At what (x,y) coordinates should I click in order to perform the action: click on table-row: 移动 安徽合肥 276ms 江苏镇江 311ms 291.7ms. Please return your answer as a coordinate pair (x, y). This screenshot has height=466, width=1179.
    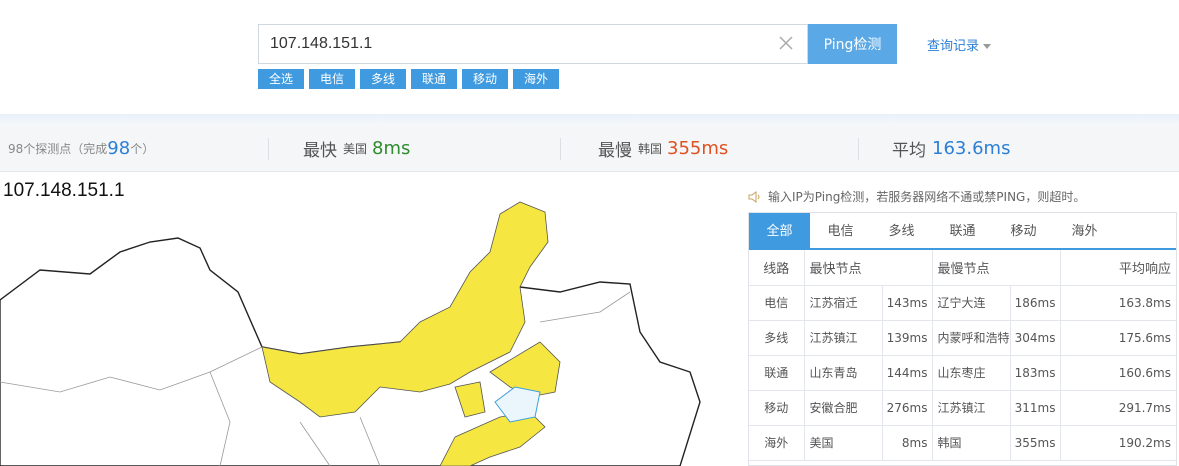
    Looking at the image, I should click on (962, 408).